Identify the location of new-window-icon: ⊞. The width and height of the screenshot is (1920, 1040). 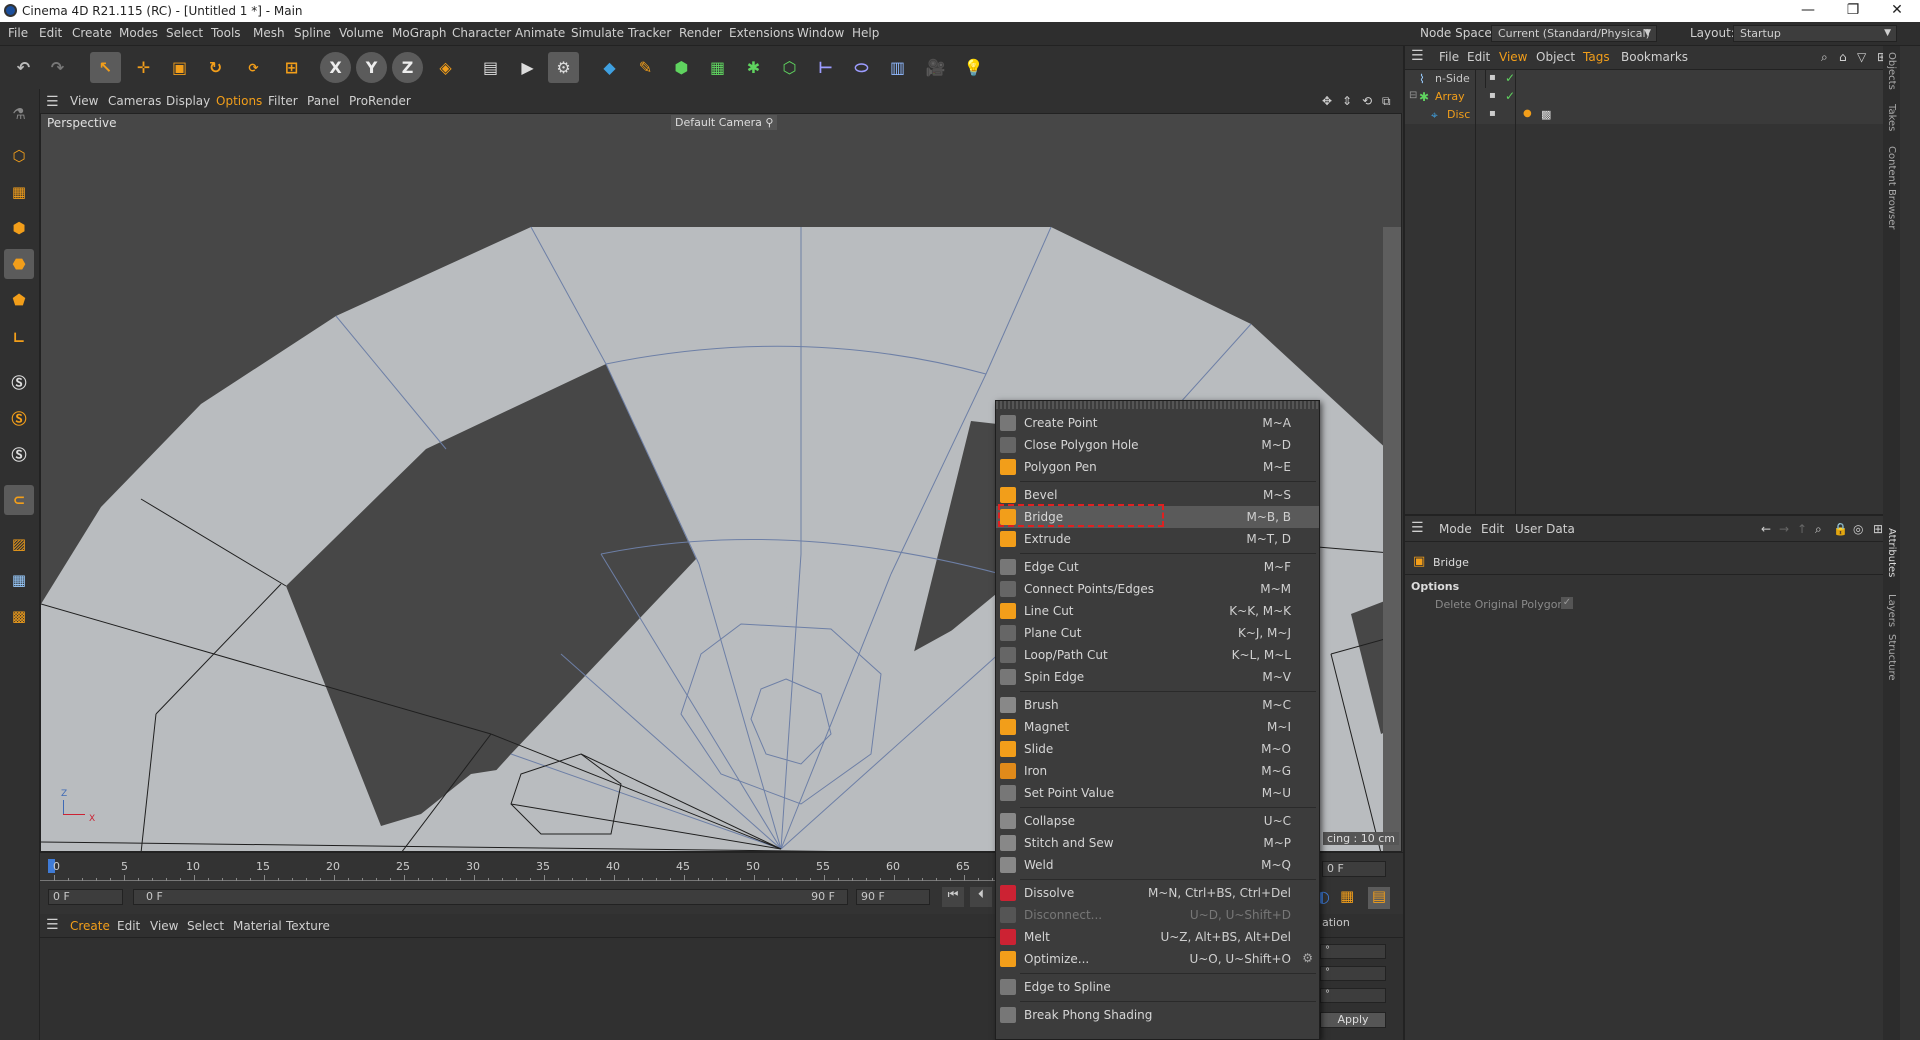
(1878, 529).